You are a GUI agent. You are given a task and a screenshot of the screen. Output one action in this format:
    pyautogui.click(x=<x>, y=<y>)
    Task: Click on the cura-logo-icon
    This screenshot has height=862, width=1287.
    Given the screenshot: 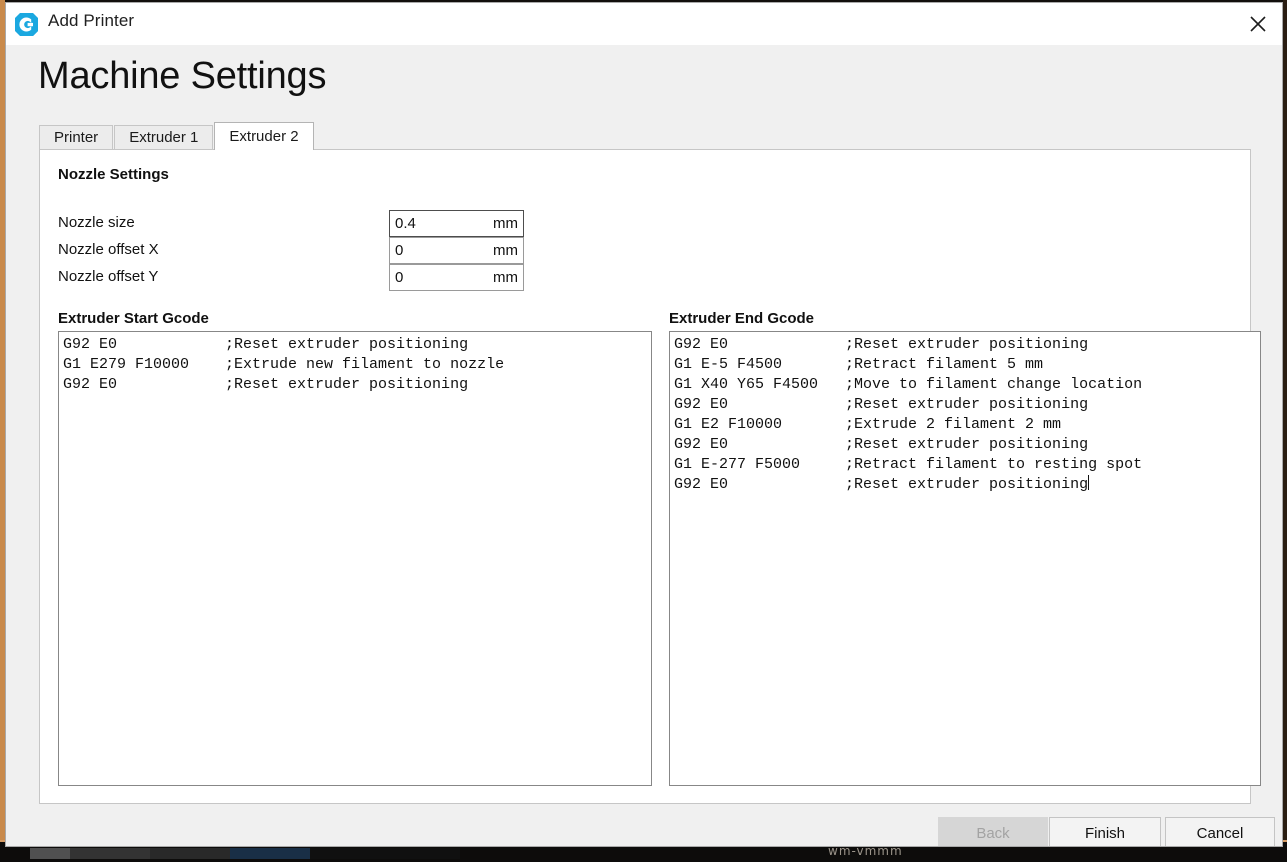 What is the action you would take?
    pyautogui.click(x=26, y=24)
    